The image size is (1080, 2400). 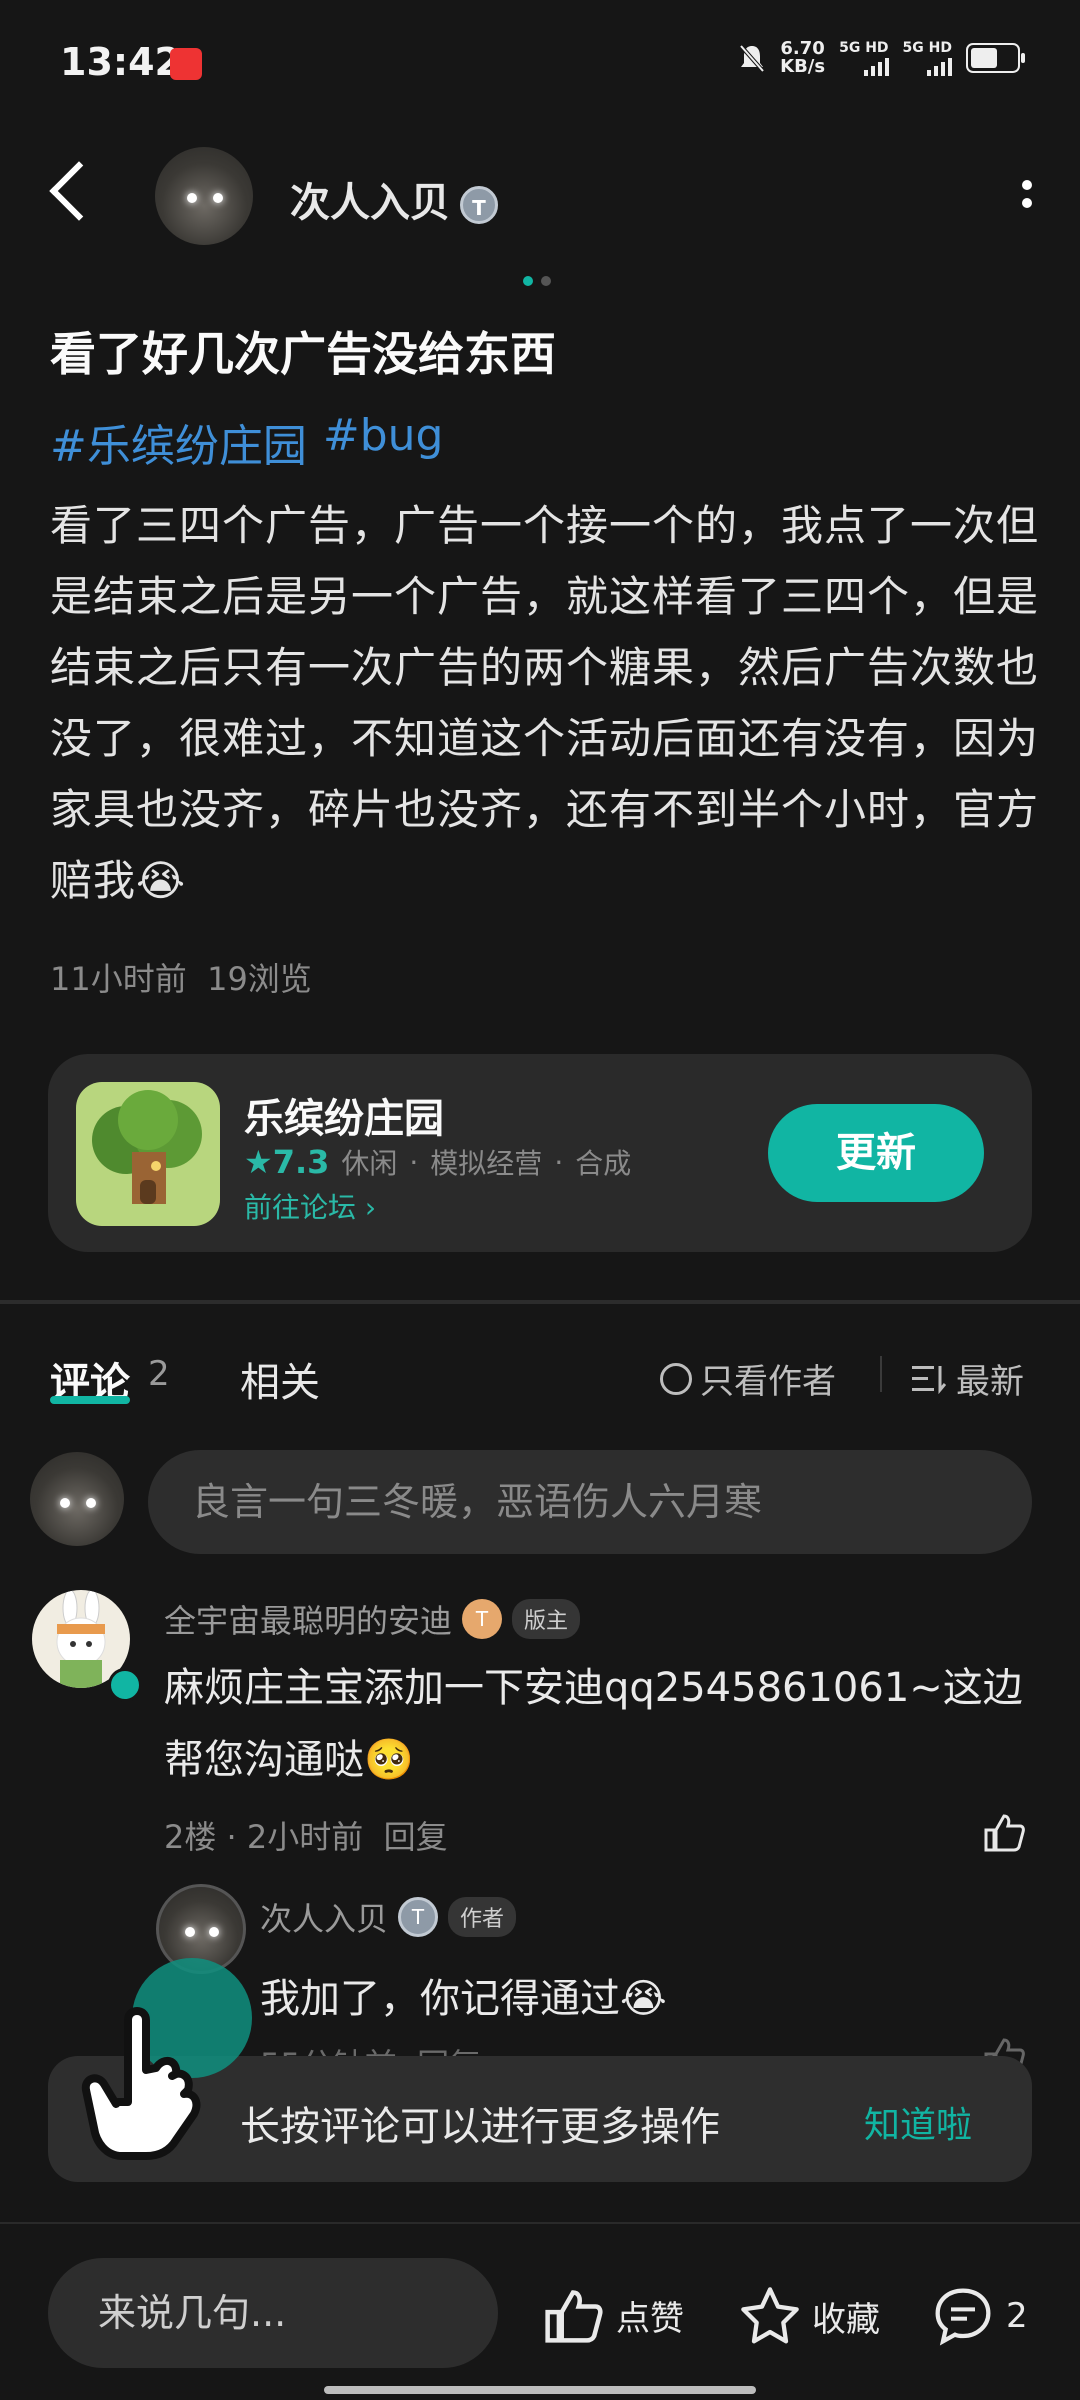 I want to click on tag-link: #乐缤纷庄园, so click(x=178, y=442).